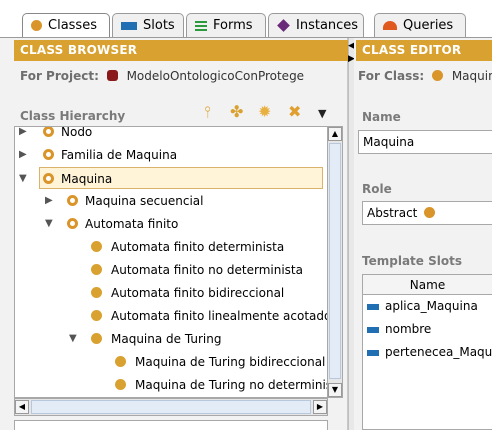  Describe the element at coordinates (171, 135) in the screenshot. I see `tree-item: ▶ Nodo` at that location.